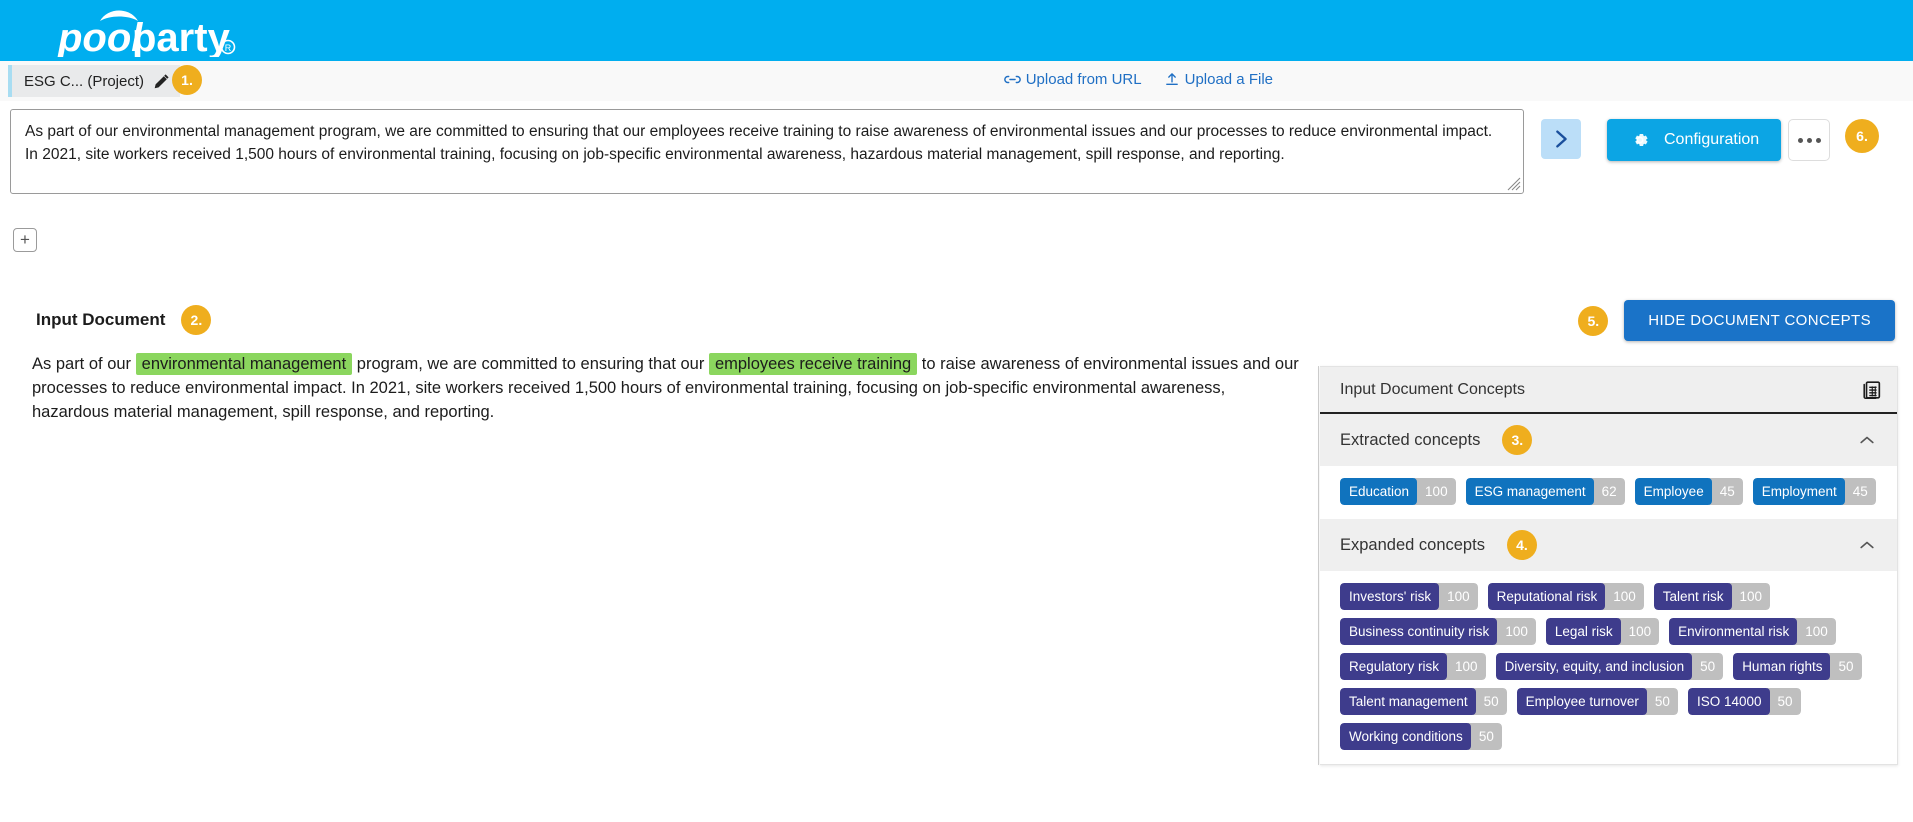  I want to click on concept-chip-label: Human rights, so click(1782, 666).